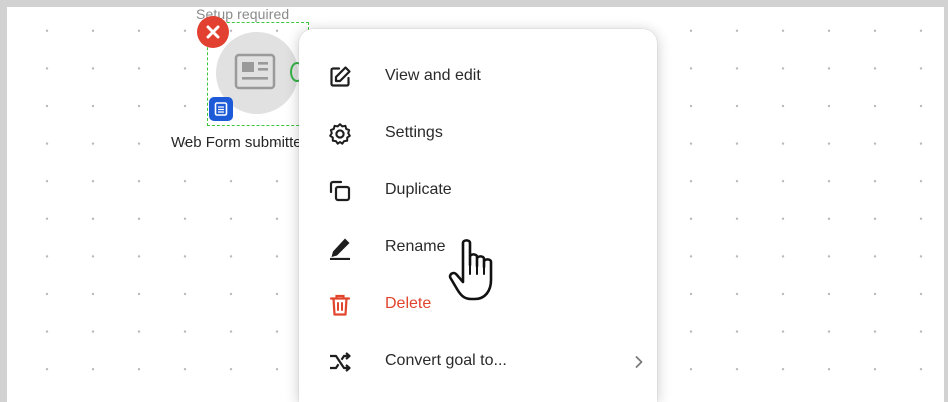  I want to click on web-form-icon, so click(255, 71).